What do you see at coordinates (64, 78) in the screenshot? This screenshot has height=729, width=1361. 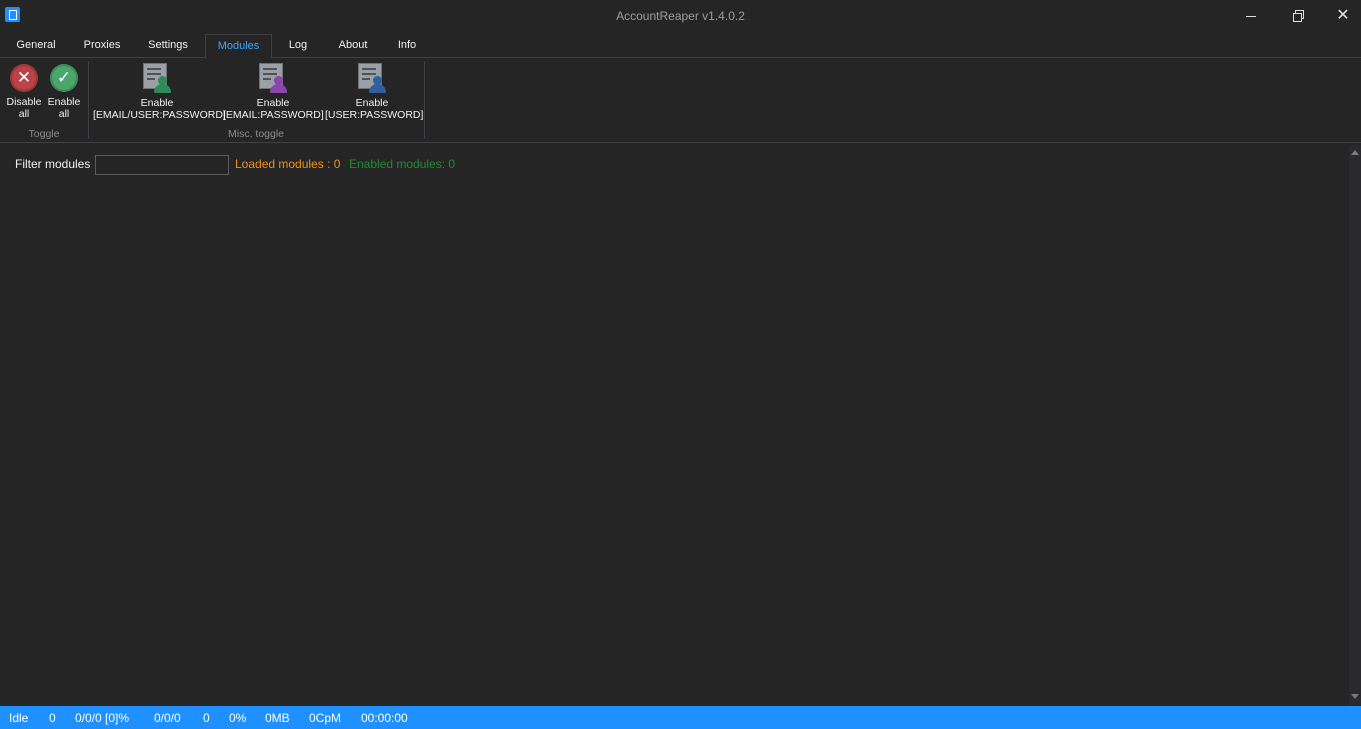 I see `check-circle-icon: ✓` at bounding box center [64, 78].